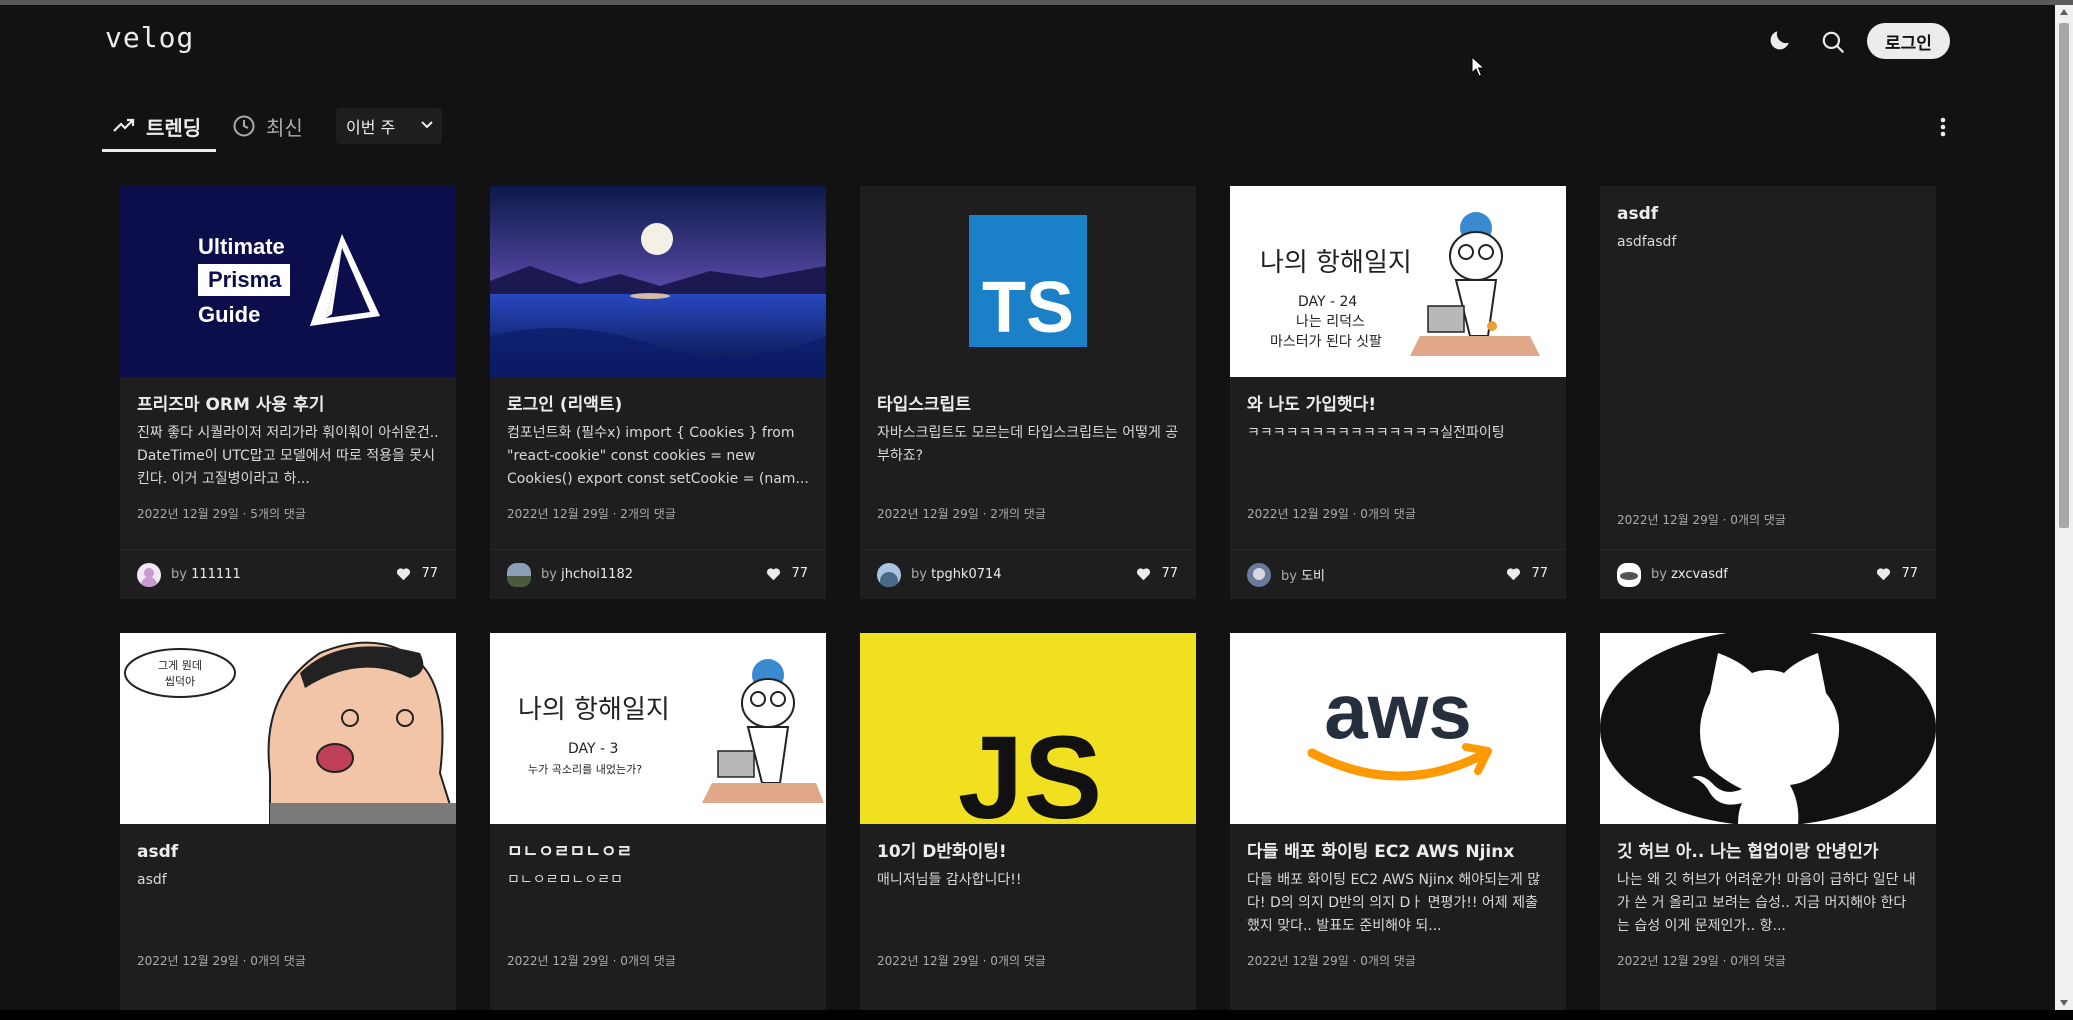 This screenshot has width=2073, height=1020. I want to click on post-thumbnail: TS, so click(1028, 281).